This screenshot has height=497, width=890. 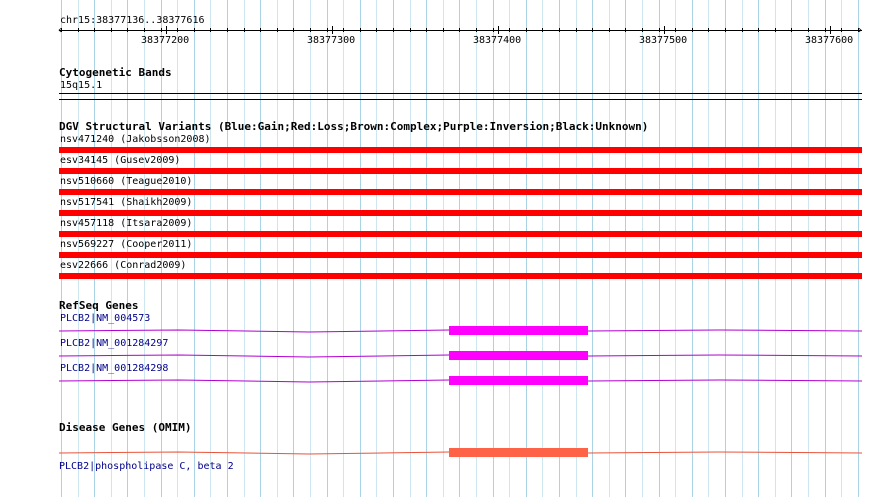 I want to click on dgv-variant-label: nsv510660 (Teague2010), so click(x=126, y=182).